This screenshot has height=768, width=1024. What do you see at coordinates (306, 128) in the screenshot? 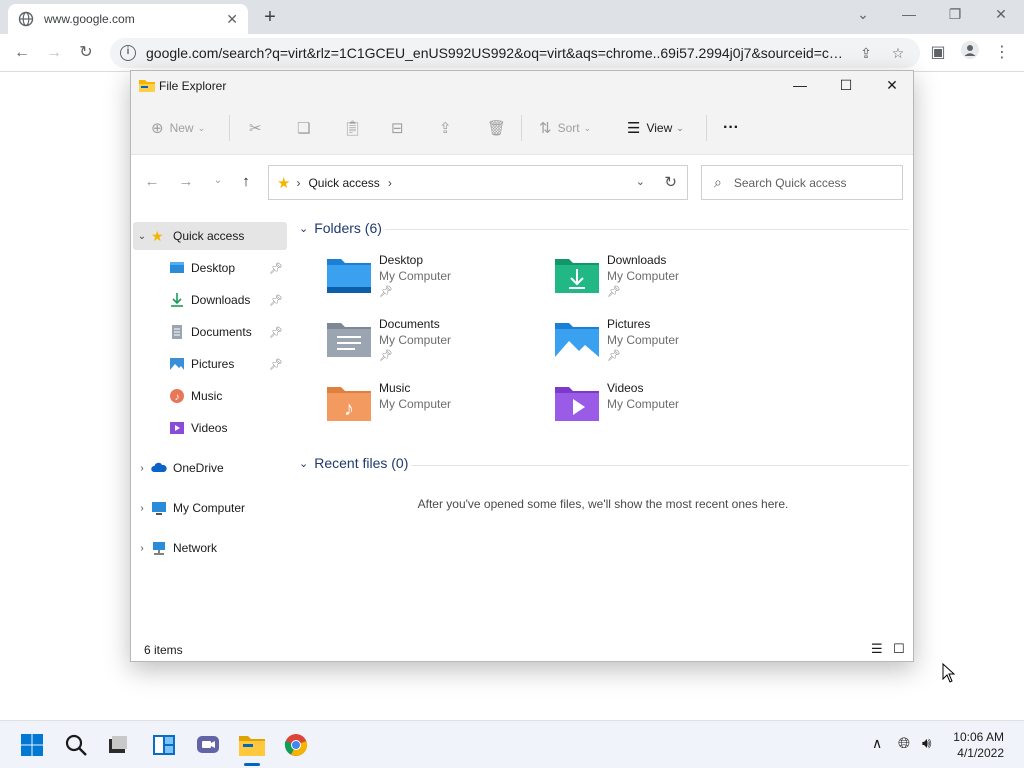
I see `copy-button: ❏` at bounding box center [306, 128].